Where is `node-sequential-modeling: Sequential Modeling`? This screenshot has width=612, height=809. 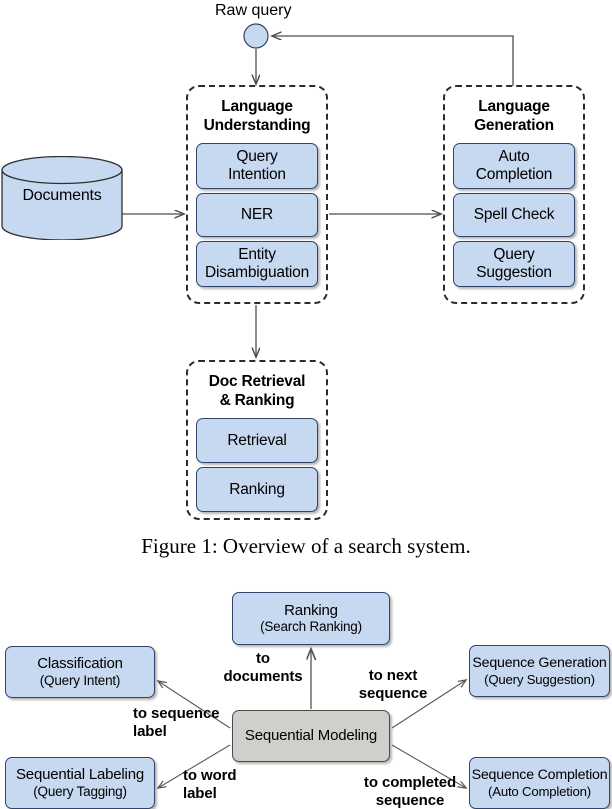 node-sequential-modeling: Sequential Modeling is located at coordinates (311, 736).